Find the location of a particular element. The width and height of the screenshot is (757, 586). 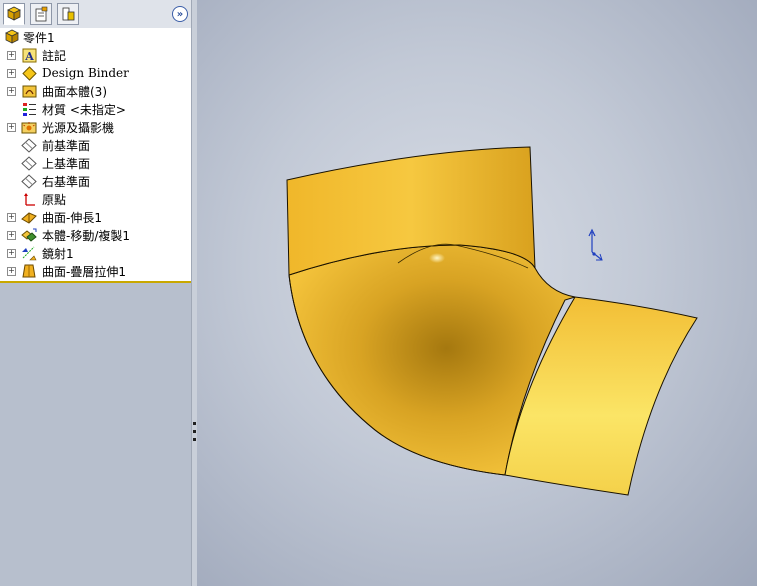

tree-item-annotations: + A 註記 is located at coordinates (95, 55).